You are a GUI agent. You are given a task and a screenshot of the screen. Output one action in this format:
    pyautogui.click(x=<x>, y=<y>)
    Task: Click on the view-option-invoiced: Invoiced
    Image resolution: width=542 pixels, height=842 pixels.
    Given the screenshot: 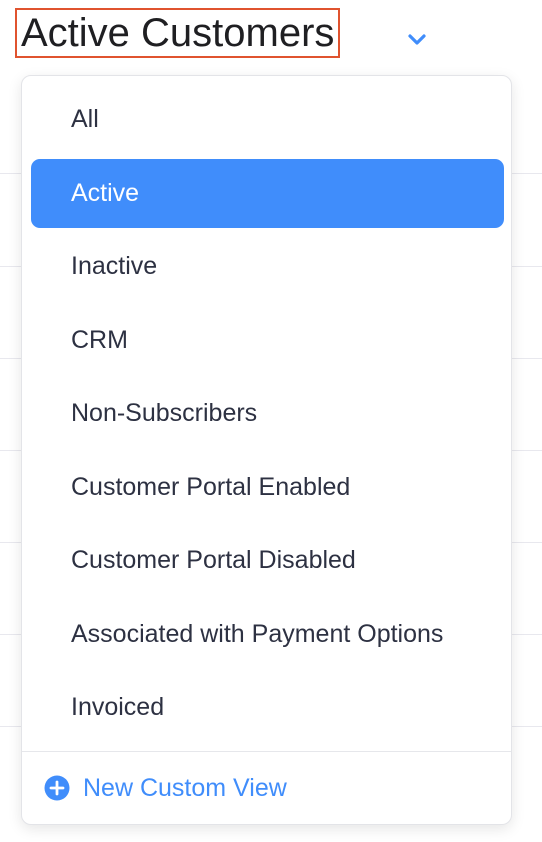 What is the action you would take?
    pyautogui.click(x=267, y=707)
    